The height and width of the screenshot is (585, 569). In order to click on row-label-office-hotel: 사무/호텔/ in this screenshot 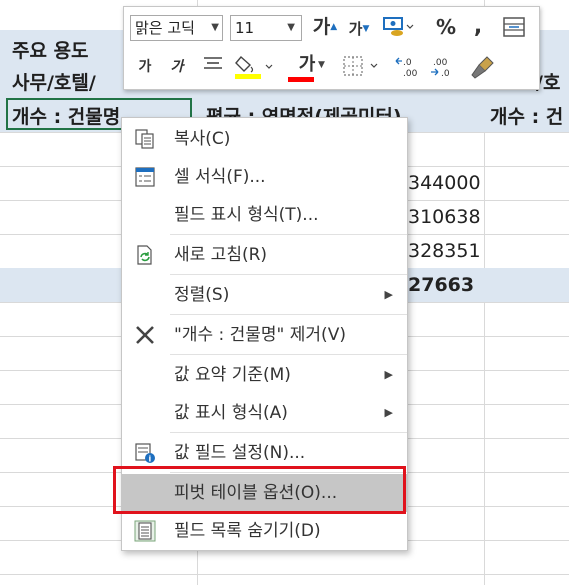, I will do `click(54, 81)`.